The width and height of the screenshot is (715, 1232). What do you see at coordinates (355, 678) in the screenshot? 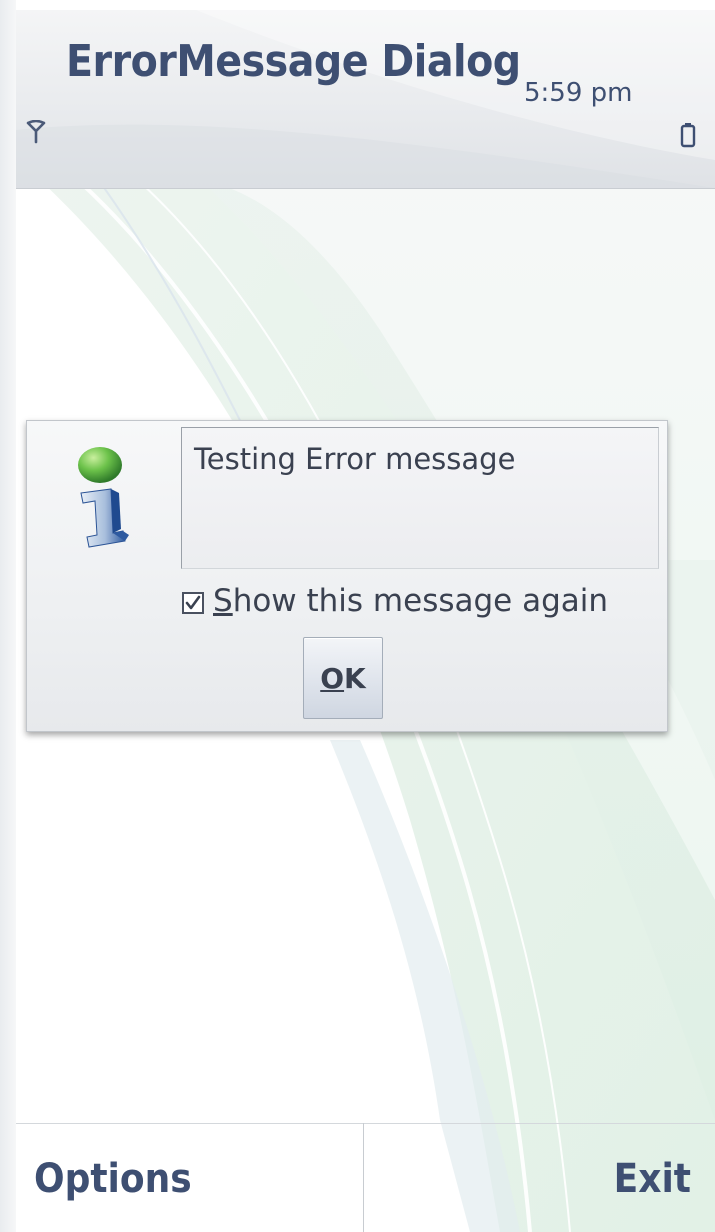
I see `ok-label-rest: K` at bounding box center [355, 678].